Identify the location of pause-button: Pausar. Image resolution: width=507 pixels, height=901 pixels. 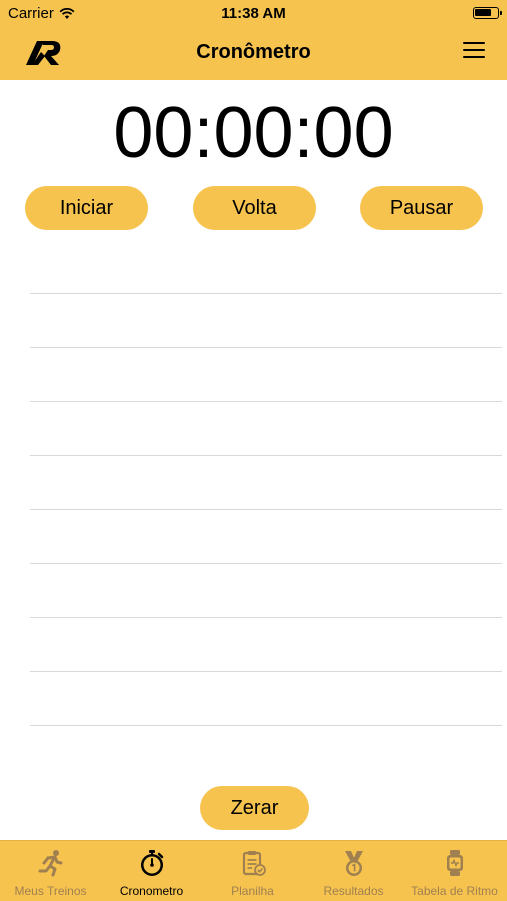
(421, 208).